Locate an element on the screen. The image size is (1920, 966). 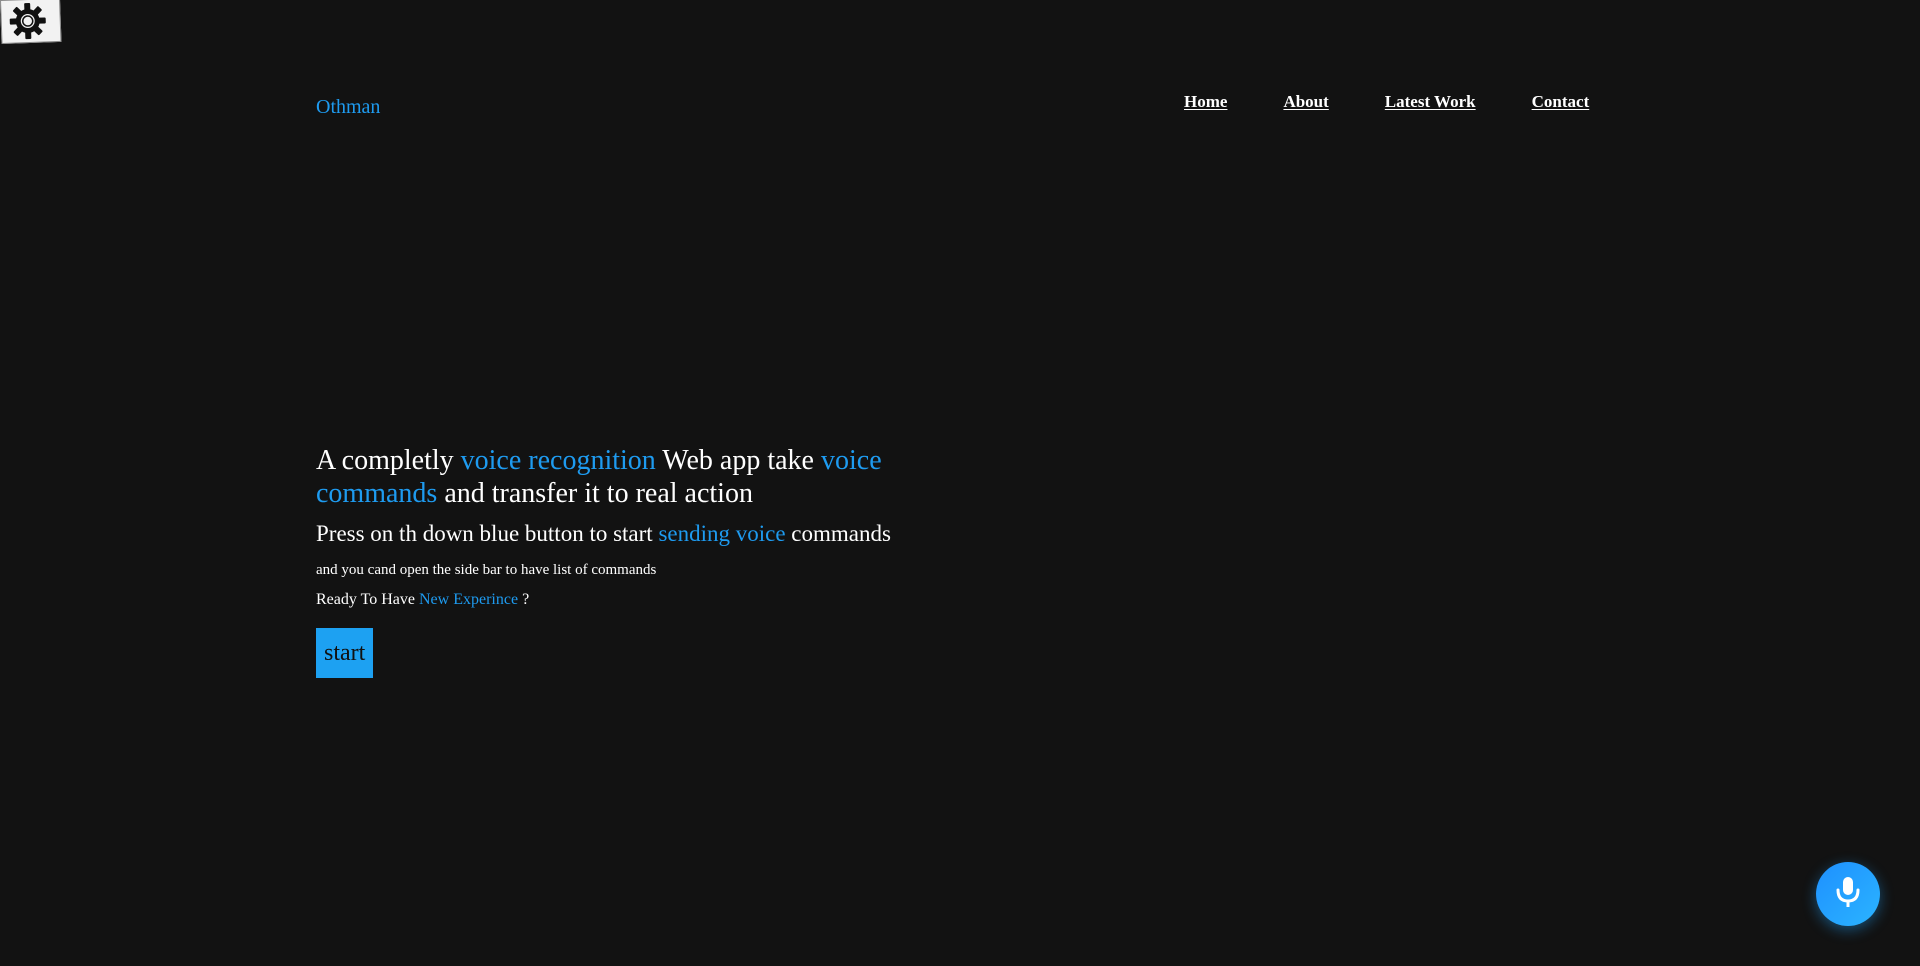
main-nav: Home About Latest Work Contact is located at coordinates (1386, 102).